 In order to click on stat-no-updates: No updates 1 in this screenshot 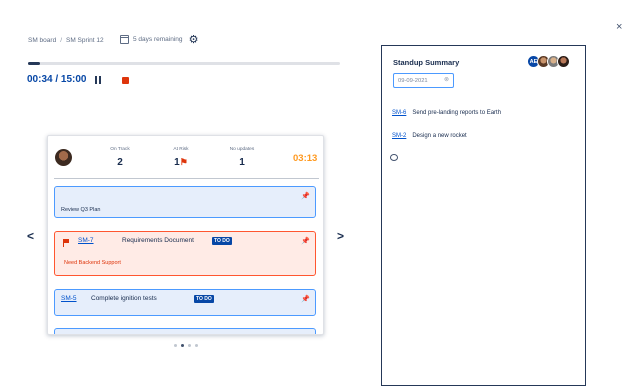, I will do `click(242, 157)`.